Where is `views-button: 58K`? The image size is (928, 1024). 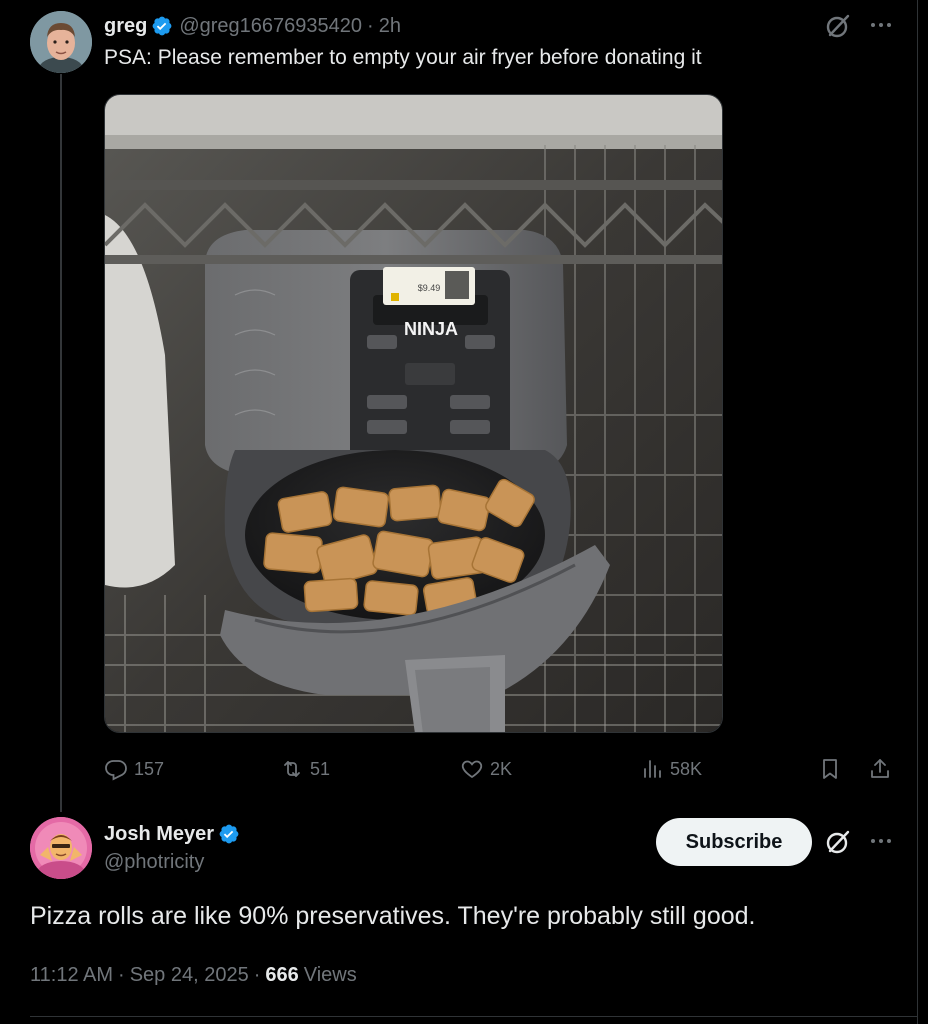
views-button: 58K is located at coordinates (671, 769).